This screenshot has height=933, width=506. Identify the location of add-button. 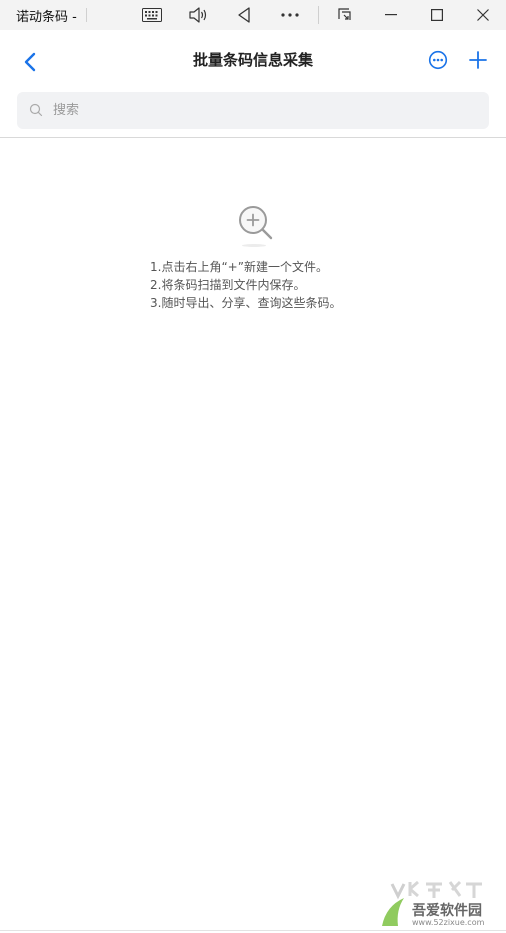
(478, 60).